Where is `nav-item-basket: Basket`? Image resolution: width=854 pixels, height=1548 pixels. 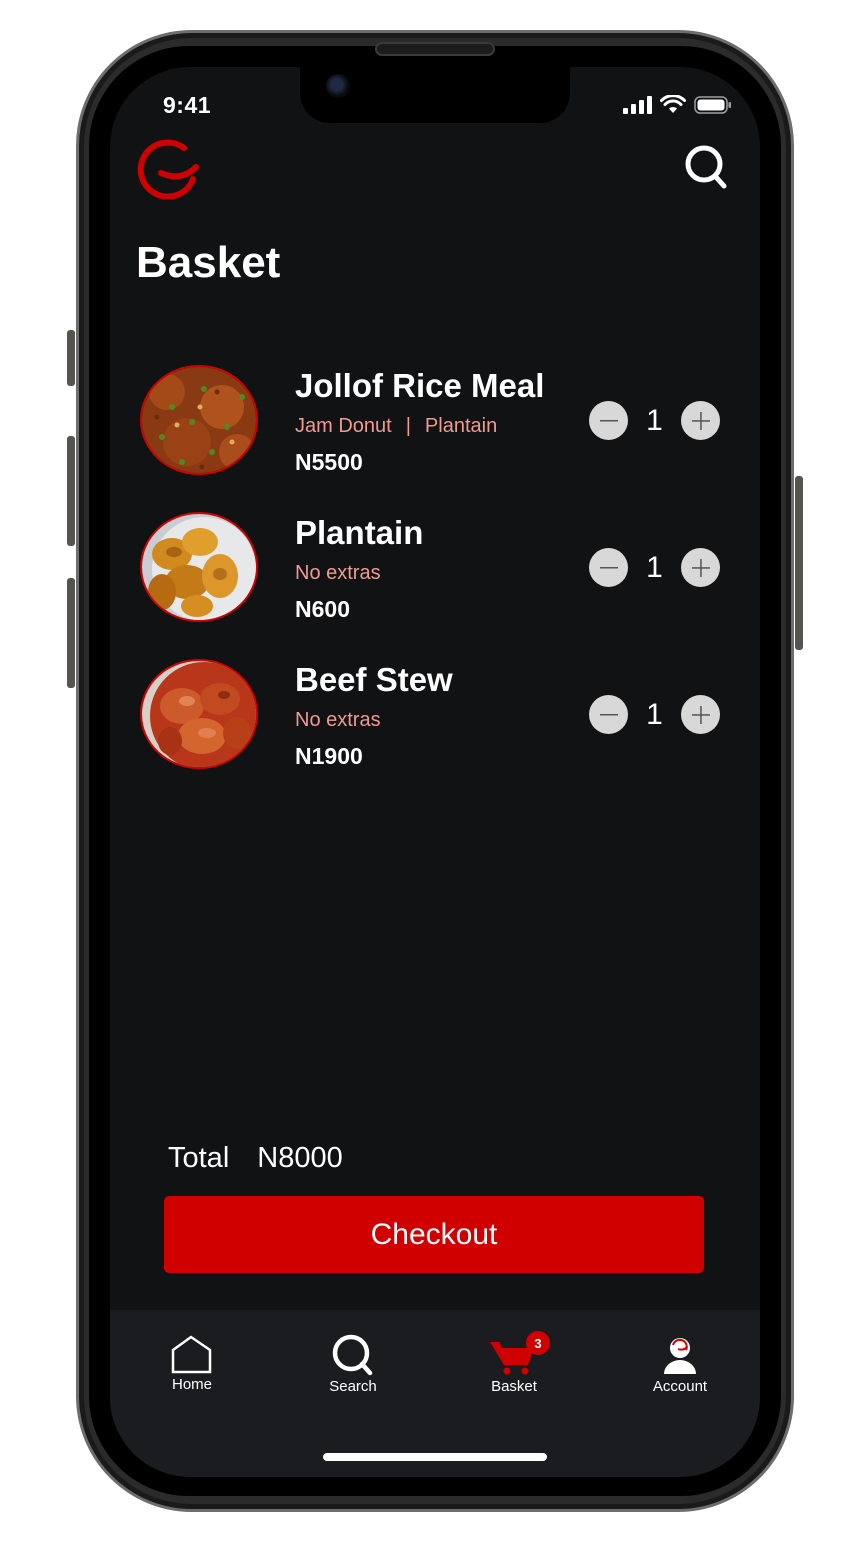 nav-item-basket: Basket is located at coordinates (514, 1364).